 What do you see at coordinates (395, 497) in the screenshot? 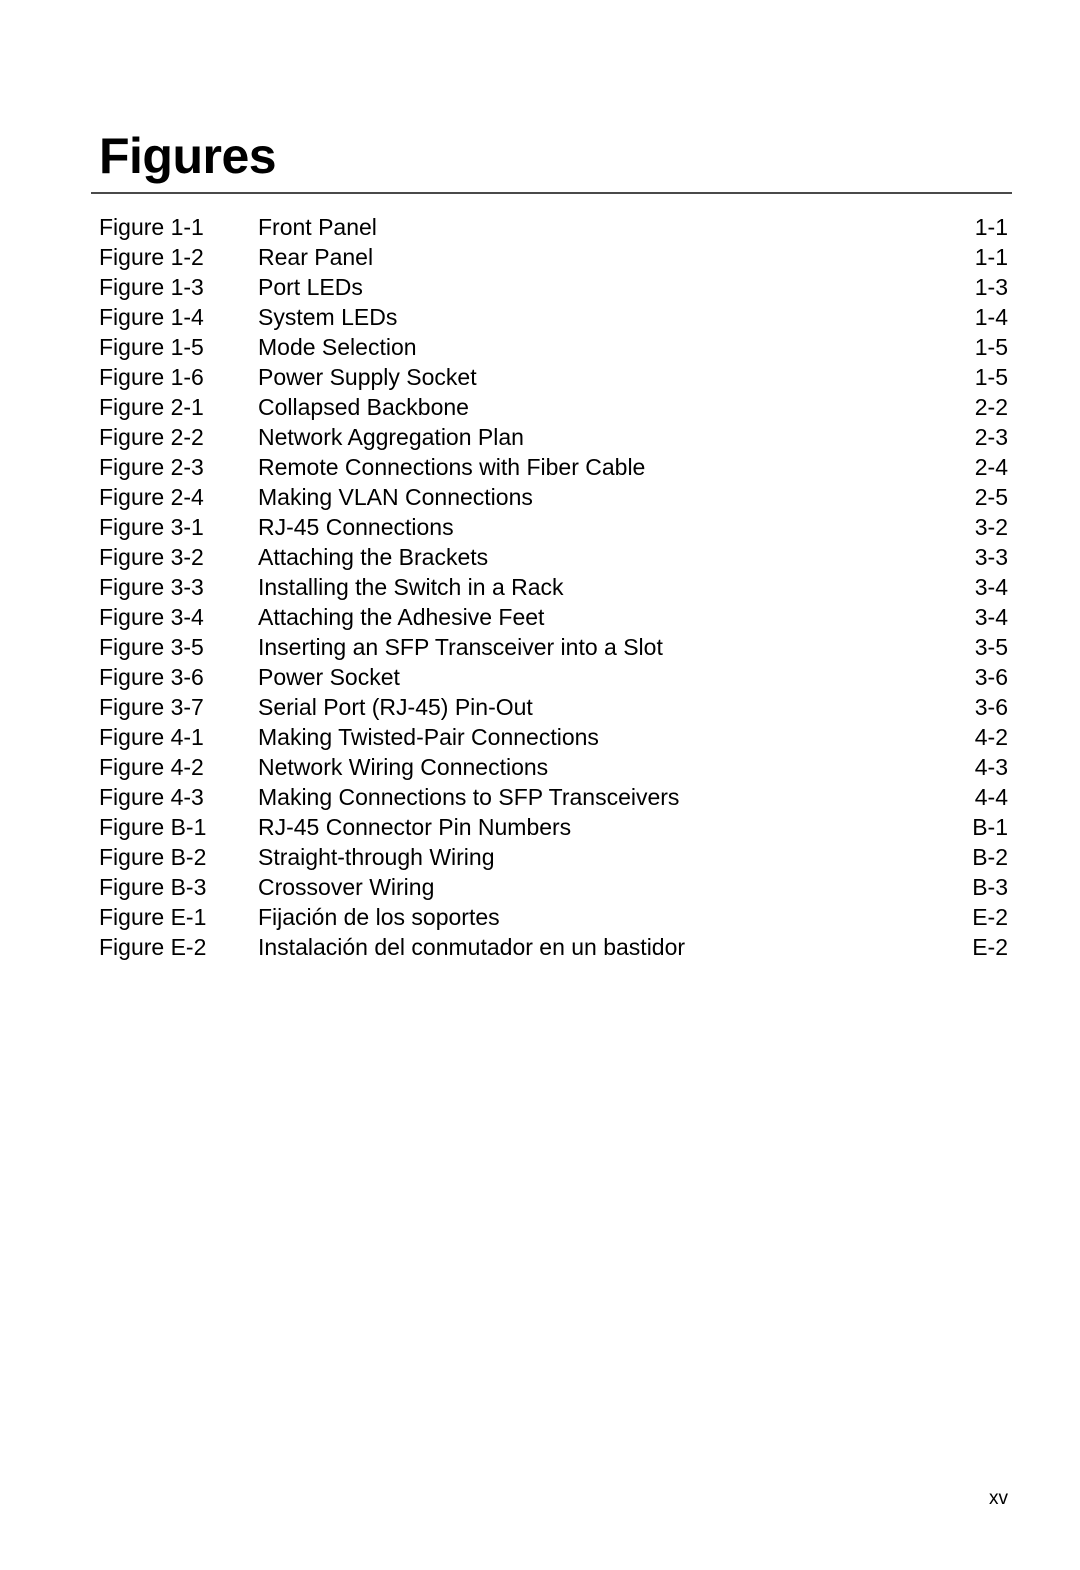
I see `figure-entry-title: Making VLAN Connections` at bounding box center [395, 497].